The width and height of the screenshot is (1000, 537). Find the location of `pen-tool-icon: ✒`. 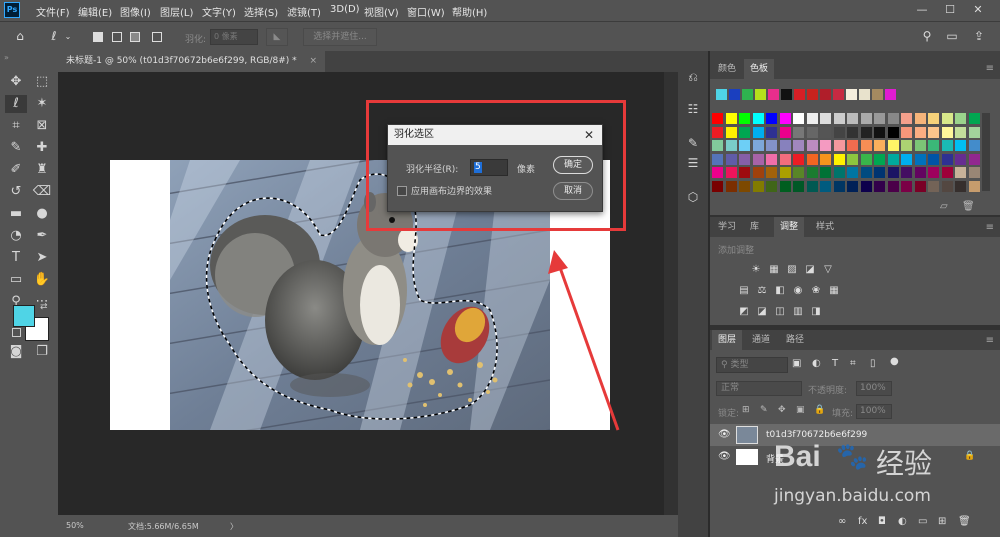

pen-tool-icon: ✒ is located at coordinates (42, 236).